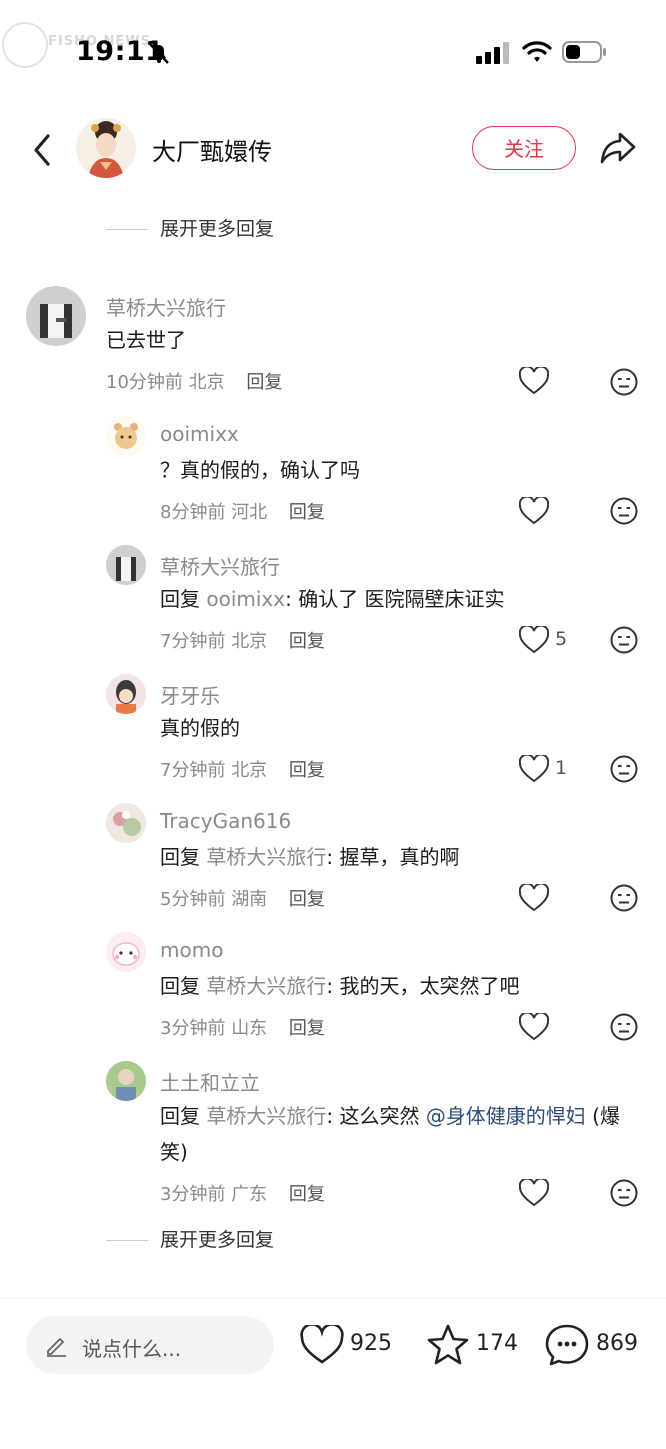  I want to click on comment-time: 5分钟前, so click(193, 899).